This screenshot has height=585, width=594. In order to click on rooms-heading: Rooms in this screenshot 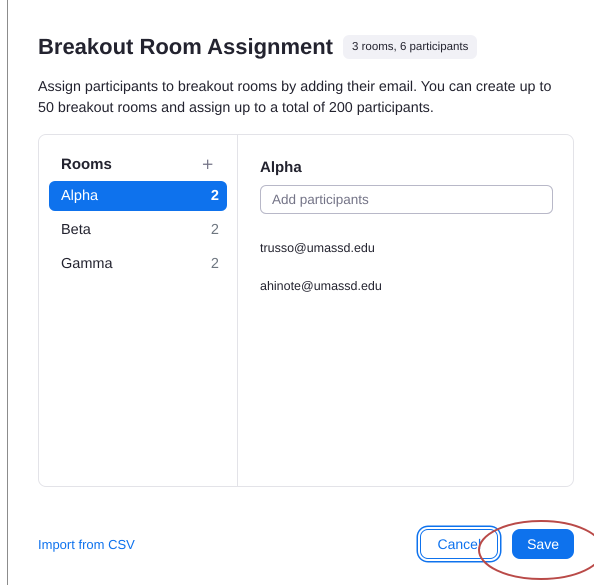, I will do `click(86, 164)`.